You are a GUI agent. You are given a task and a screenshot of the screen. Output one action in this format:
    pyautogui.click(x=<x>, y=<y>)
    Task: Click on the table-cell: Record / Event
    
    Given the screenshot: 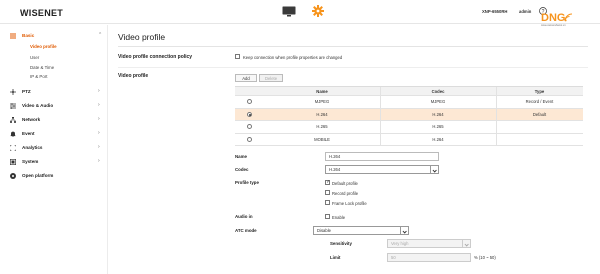 What is the action you would take?
    pyautogui.click(x=539, y=102)
    